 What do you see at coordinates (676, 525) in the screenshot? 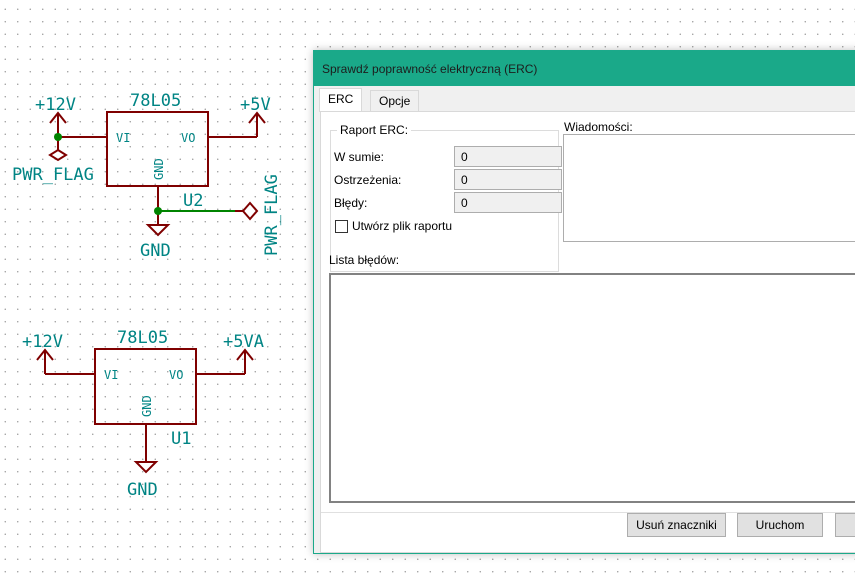
I see `delete-markers-button: Usuń znaczniki` at bounding box center [676, 525].